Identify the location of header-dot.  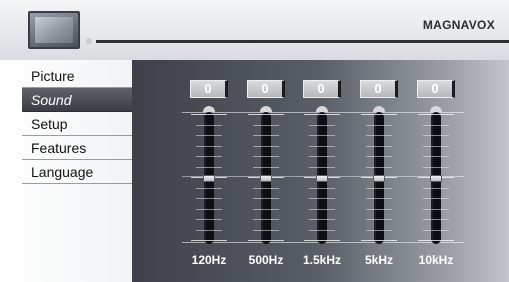
(89, 41).